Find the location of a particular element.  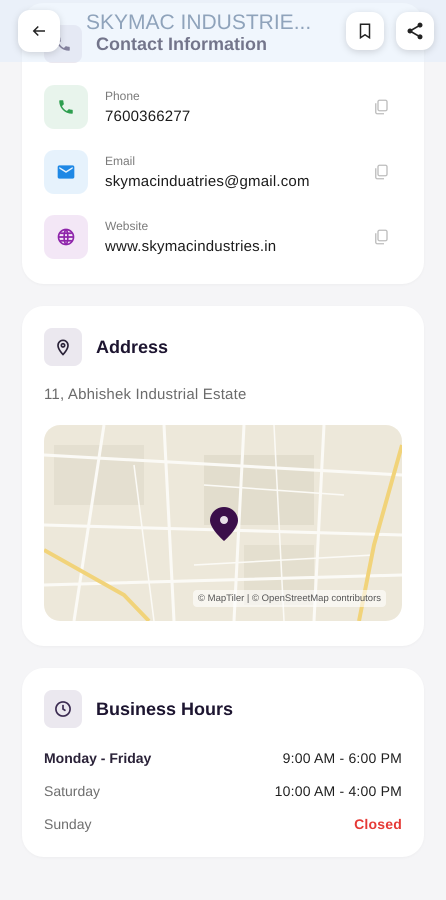

map-pin-icon is located at coordinates (224, 524).